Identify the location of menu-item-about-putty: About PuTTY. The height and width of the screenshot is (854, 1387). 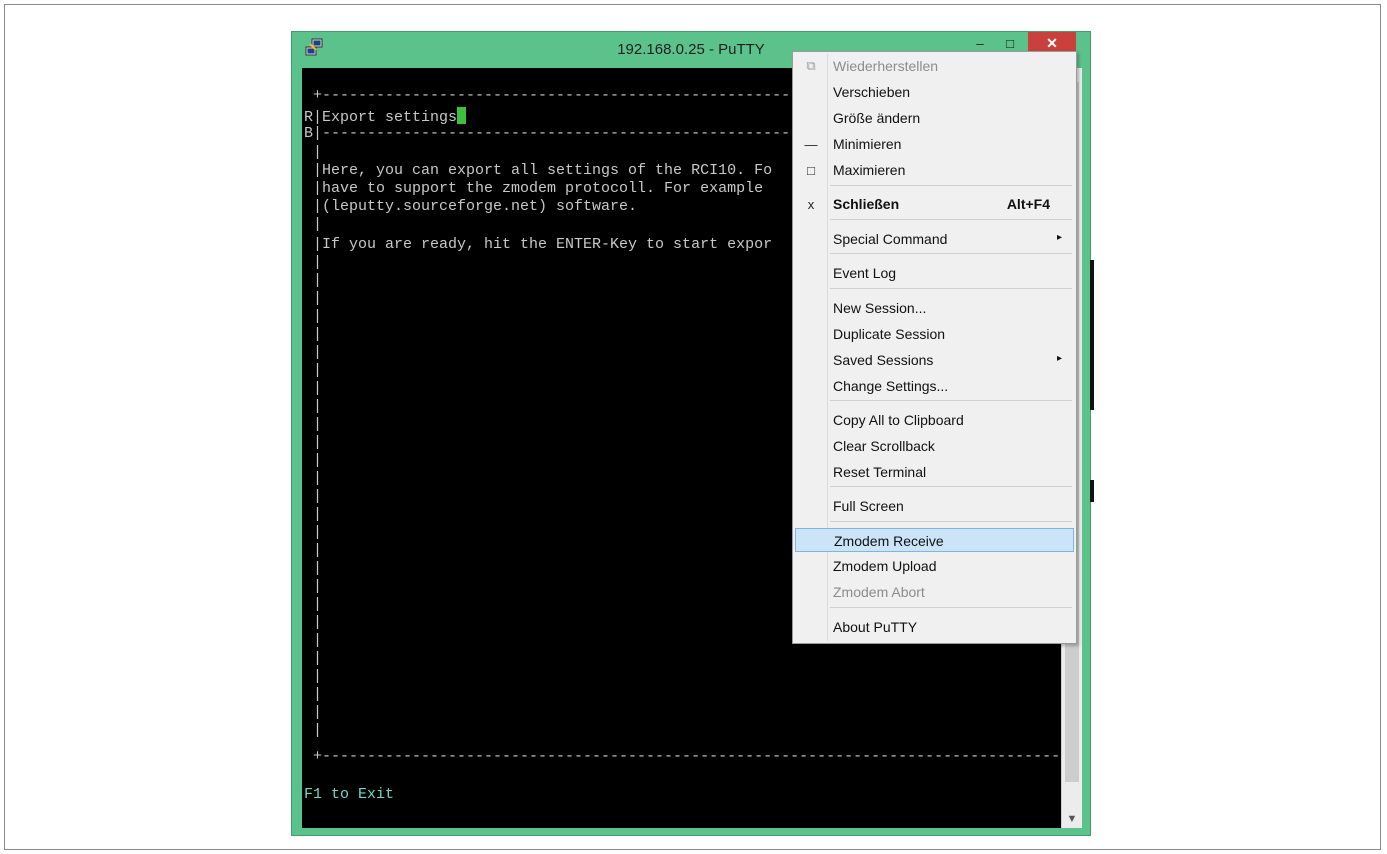
(934, 627).